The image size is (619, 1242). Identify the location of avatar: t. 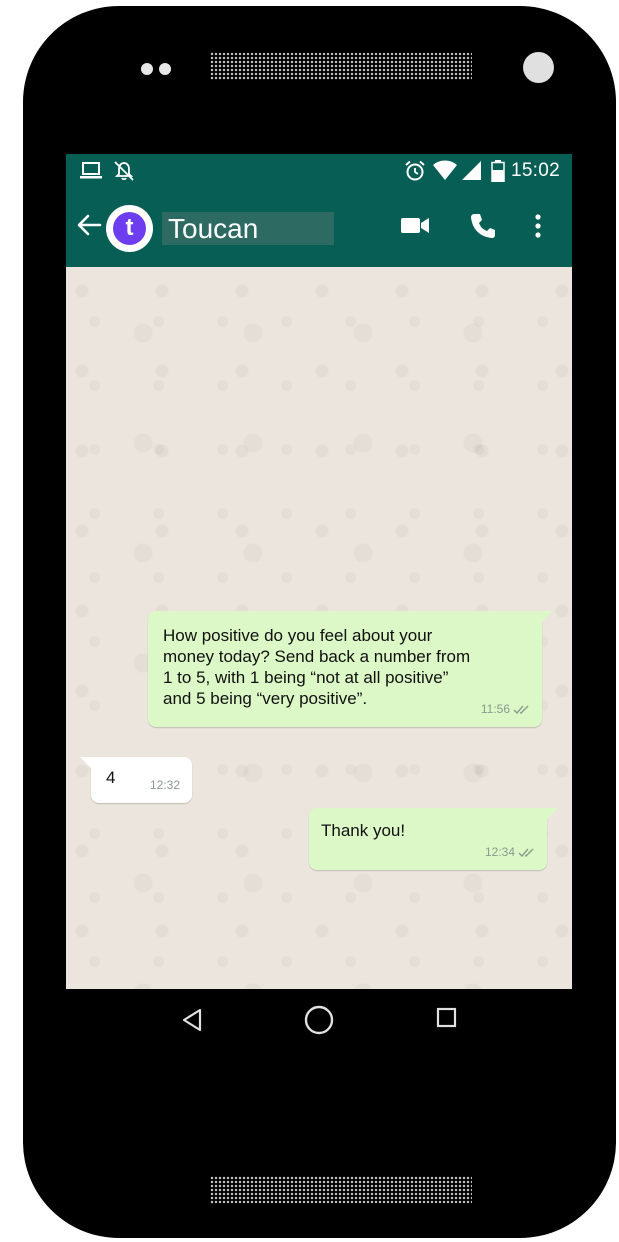
(129, 228).